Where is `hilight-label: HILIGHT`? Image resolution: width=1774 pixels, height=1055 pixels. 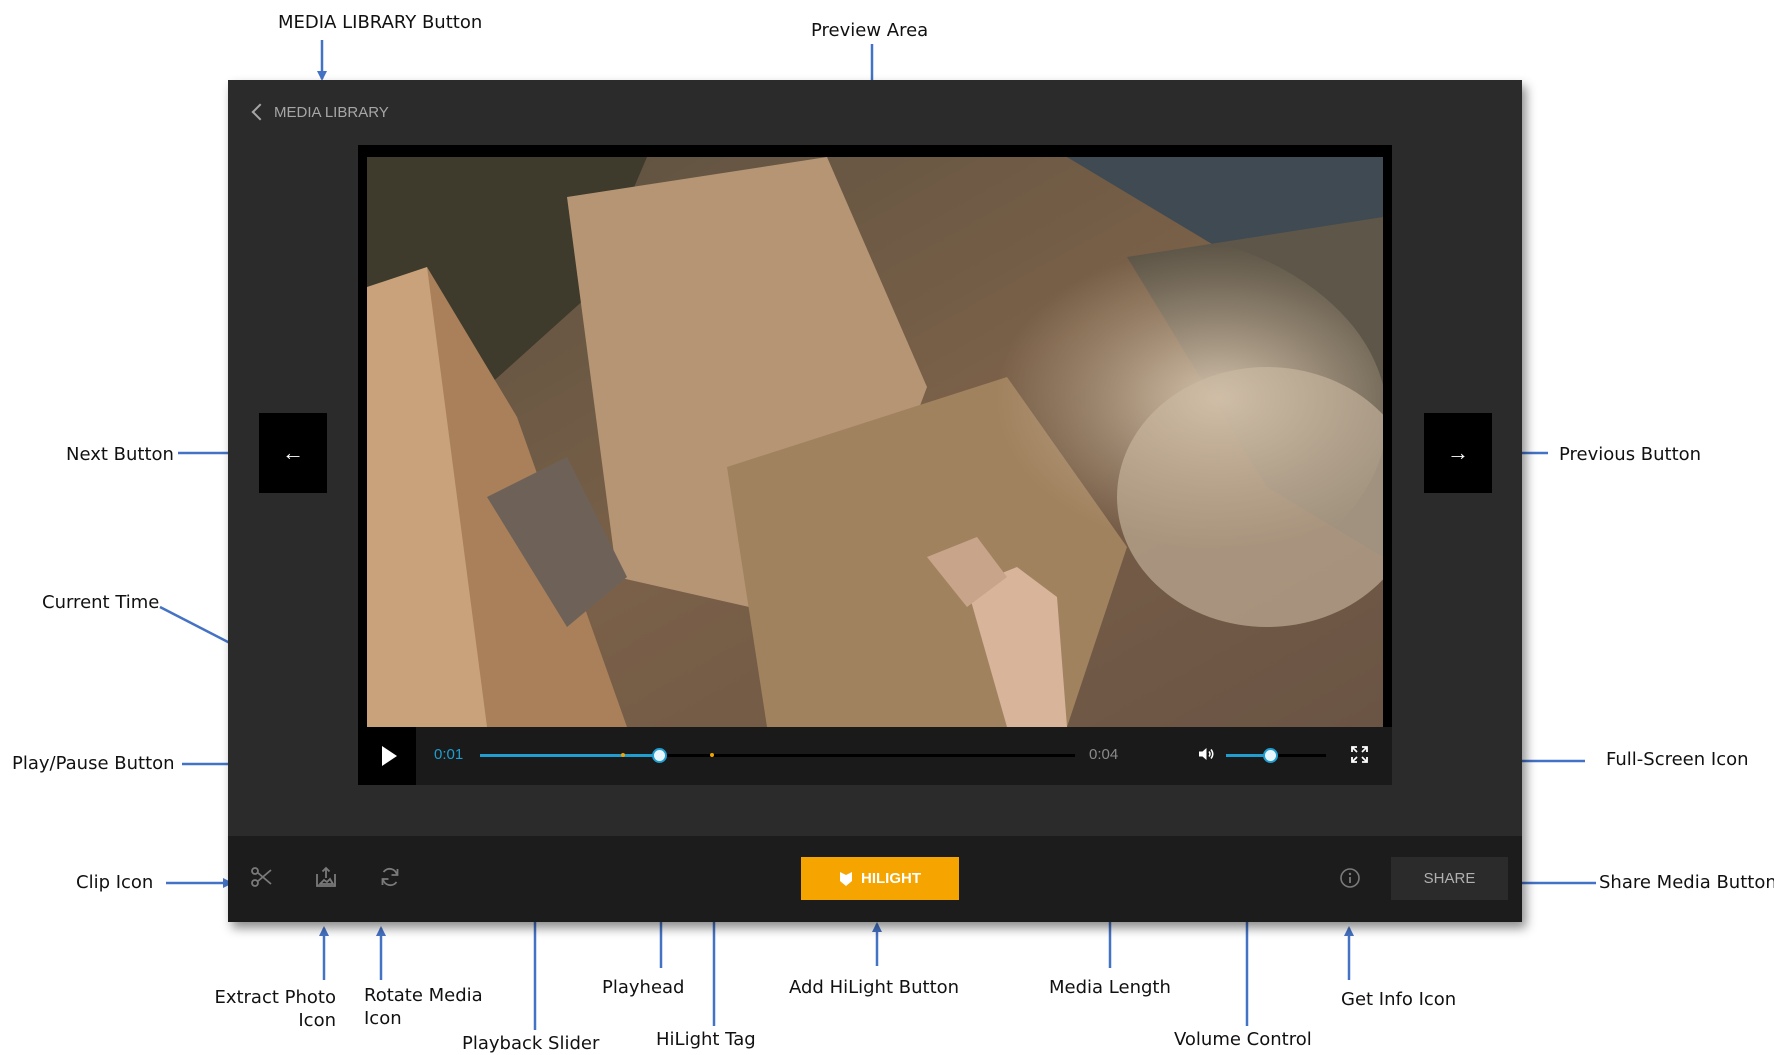
hilight-label: HILIGHT is located at coordinates (891, 878).